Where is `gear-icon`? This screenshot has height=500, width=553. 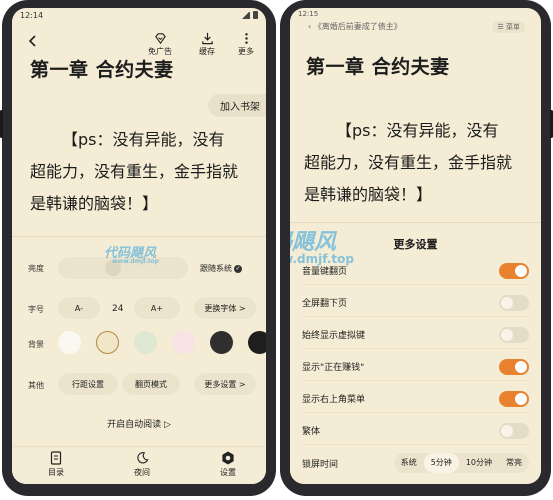
gear-icon is located at coordinates (228, 458).